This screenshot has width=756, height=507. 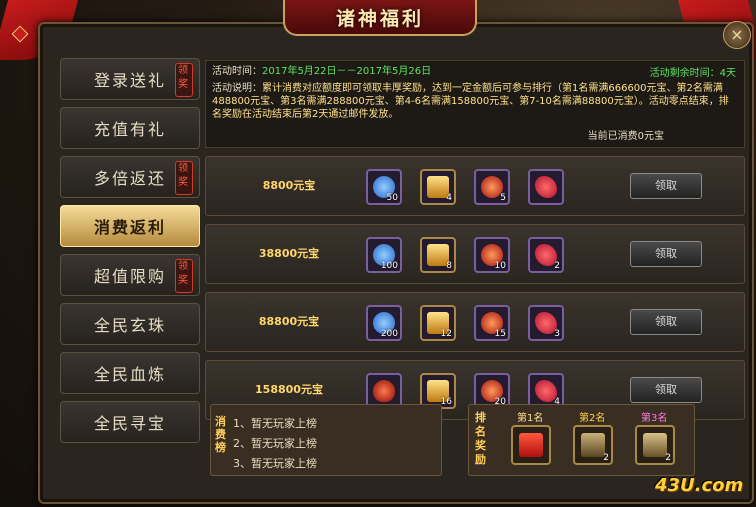 What do you see at coordinates (500, 266) in the screenshot?
I see `item-count: 10` at bounding box center [500, 266].